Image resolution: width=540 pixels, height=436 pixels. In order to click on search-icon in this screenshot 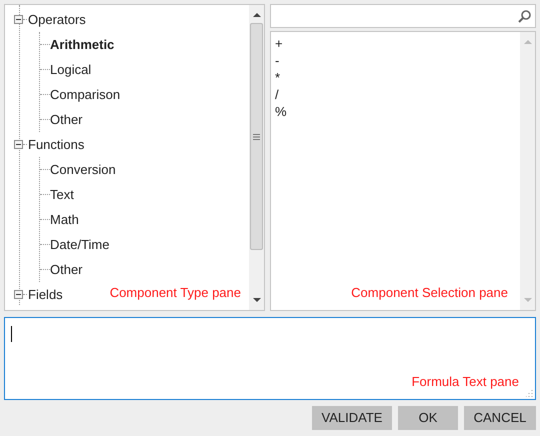, I will do `click(524, 16)`.